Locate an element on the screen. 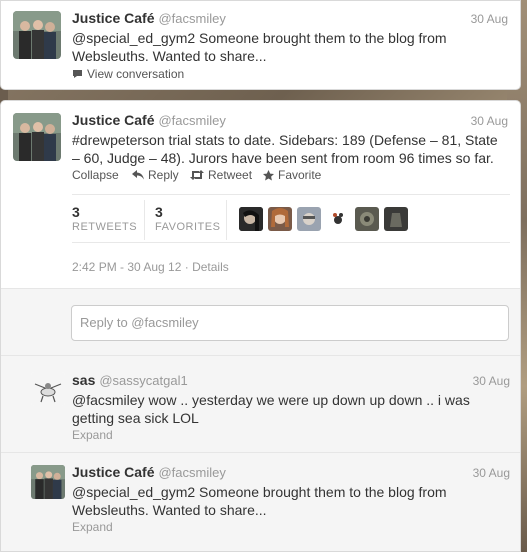  reply-button: Reply is located at coordinates (155, 175).